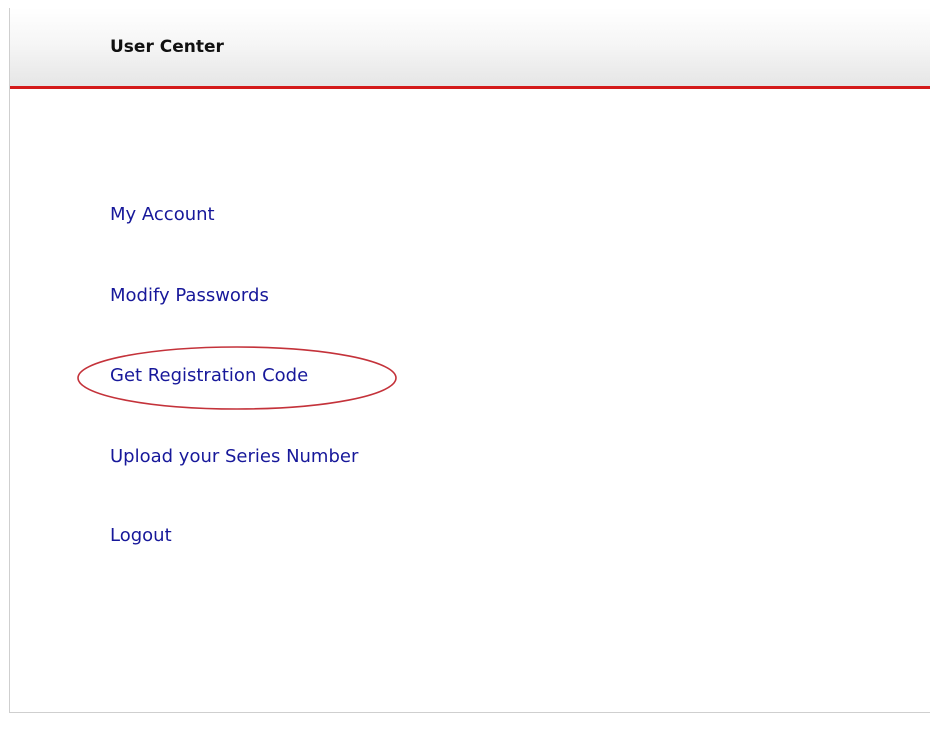 The height and width of the screenshot is (733, 930). Describe the element at coordinates (209, 375) in the screenshot. I see `get-registration-code-link: Get Registration Code` at that location.